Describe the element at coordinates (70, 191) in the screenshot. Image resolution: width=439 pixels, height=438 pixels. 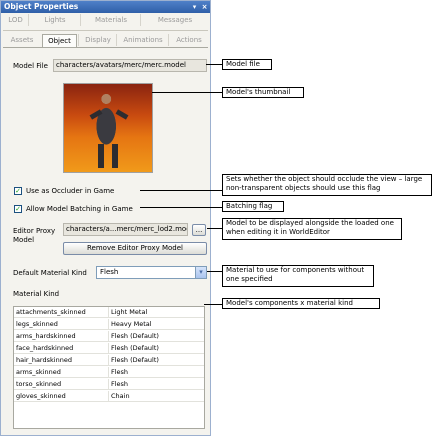
I see `occluder-label: Use as Occluder in Game` at that location.